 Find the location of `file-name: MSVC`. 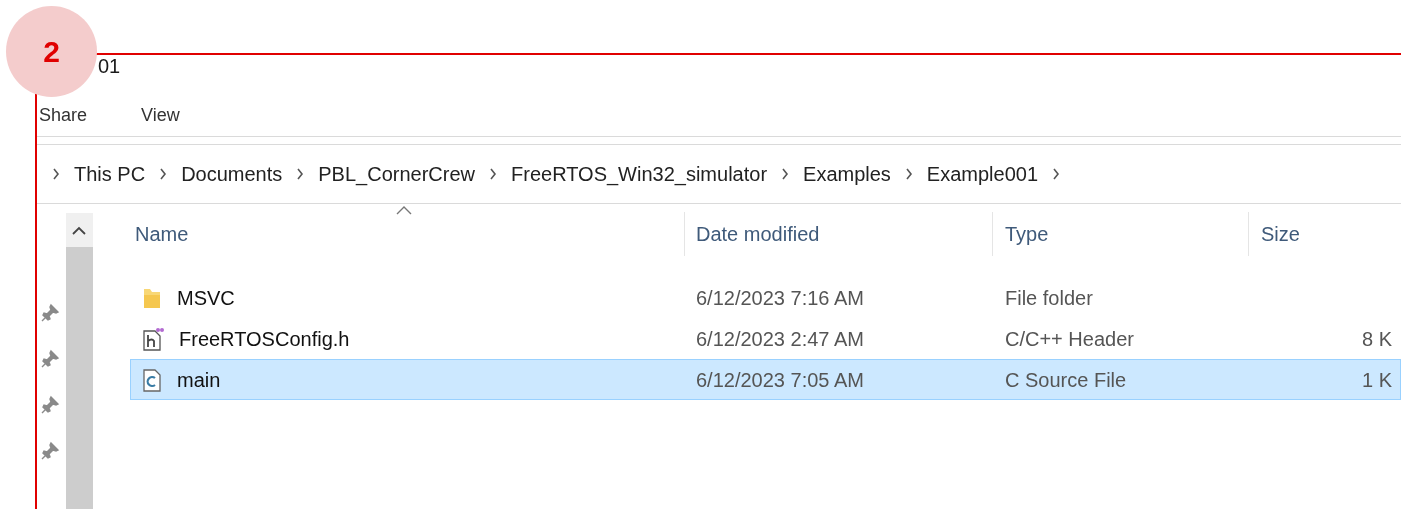

file-name: MSVC is located at coordinates (206, 298).